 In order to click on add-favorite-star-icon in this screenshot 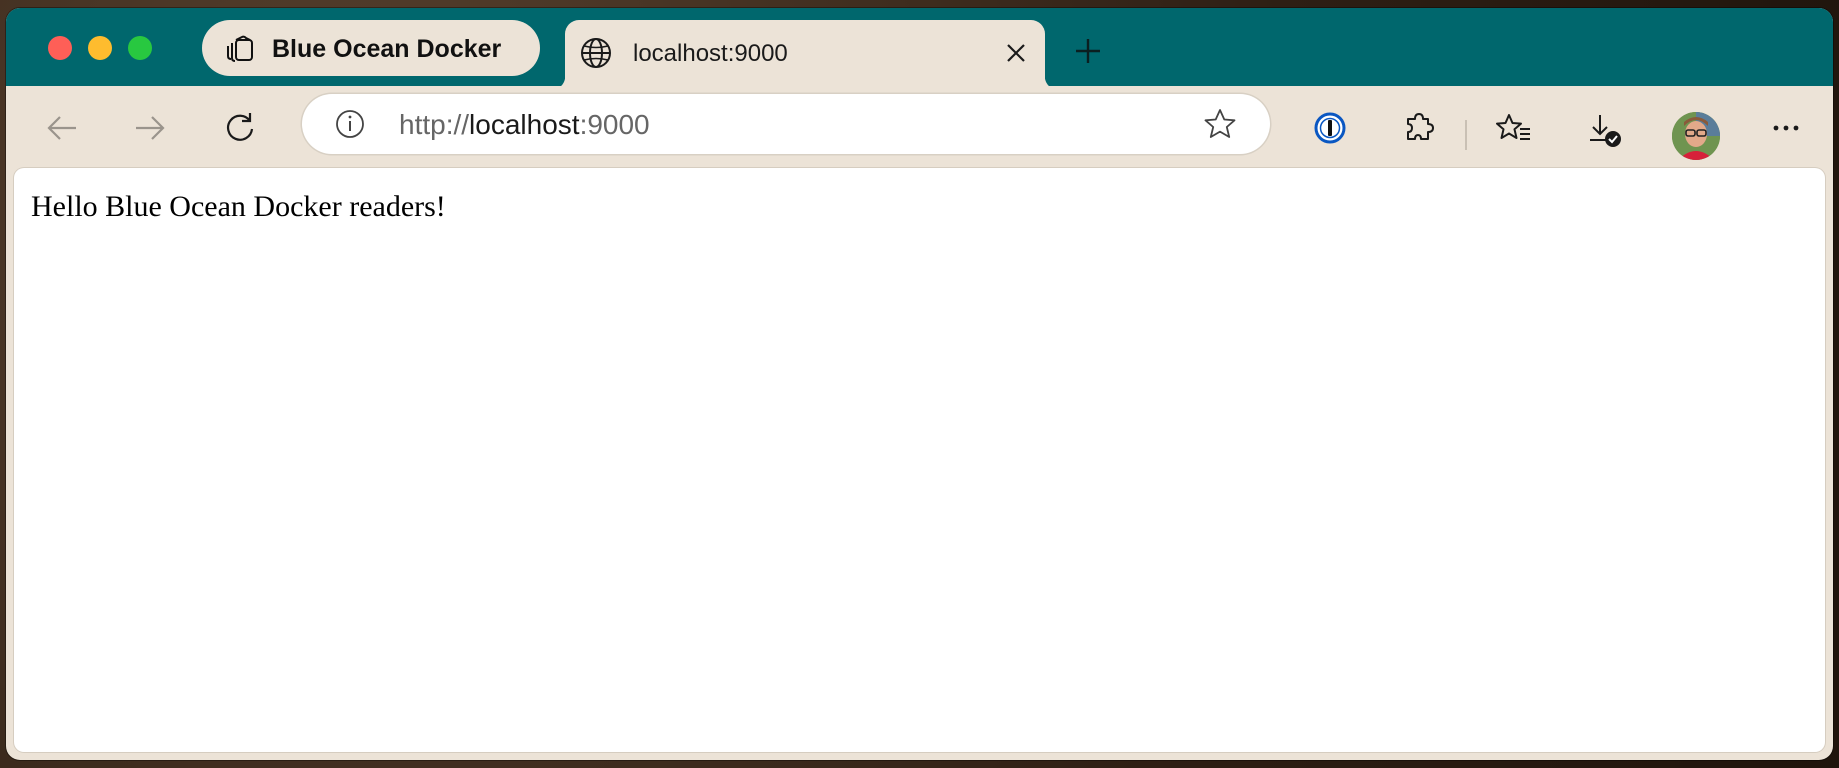, I will do `click(1220, 124)`.